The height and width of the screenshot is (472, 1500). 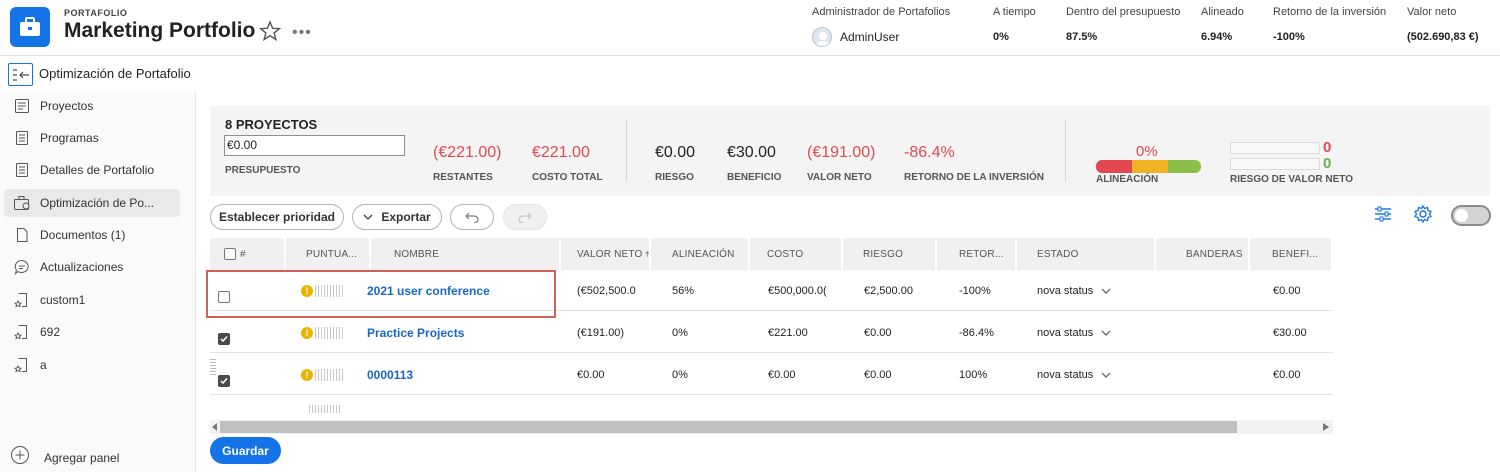 What do you see at coordinates (974, 177) in the screenshot?
I see `roi-label: RETORNO DE LA INVERSIÓN` at bounding box center [974, 177].